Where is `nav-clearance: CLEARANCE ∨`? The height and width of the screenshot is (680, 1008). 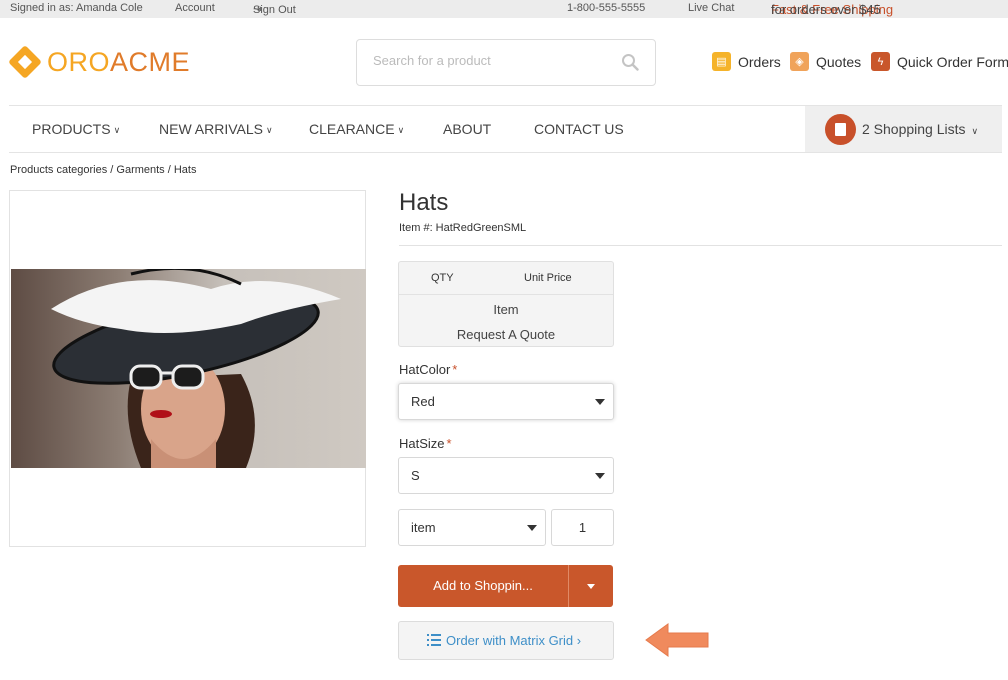
nav-clearance: CLEARANCE ∨ is located at coordinates (356, 129).